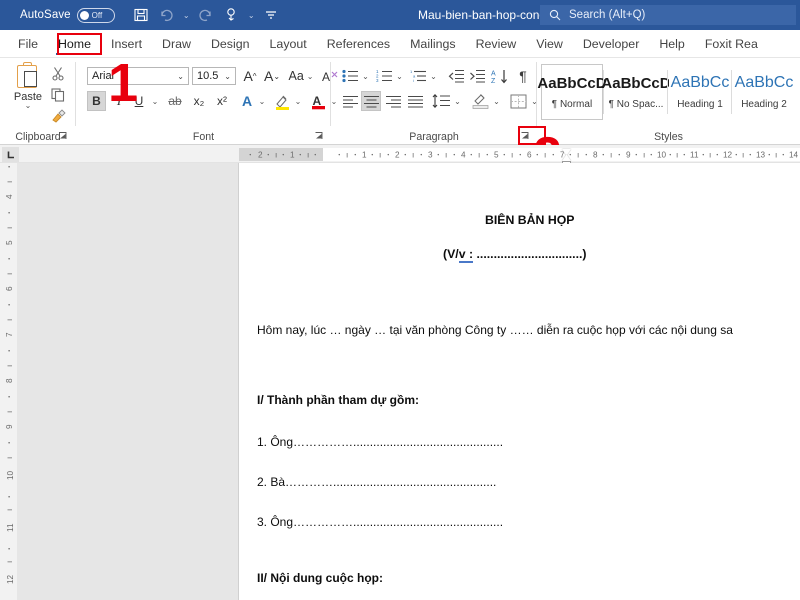 The width and height of the screenshot is (800, 600). Describe the element at coordinates (358, 44) in the screenshot. I see `tab-references: References` at that location.